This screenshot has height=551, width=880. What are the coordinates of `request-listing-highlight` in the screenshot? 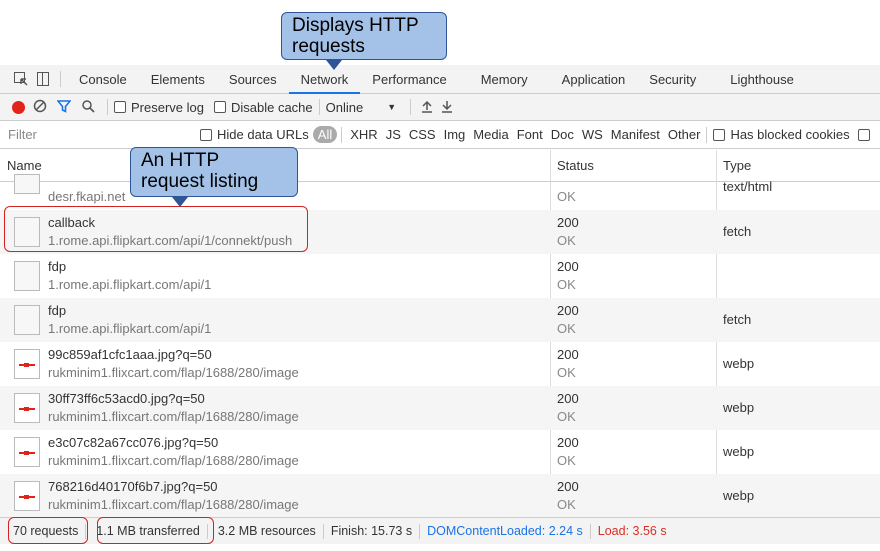 It's located at (156, 229).